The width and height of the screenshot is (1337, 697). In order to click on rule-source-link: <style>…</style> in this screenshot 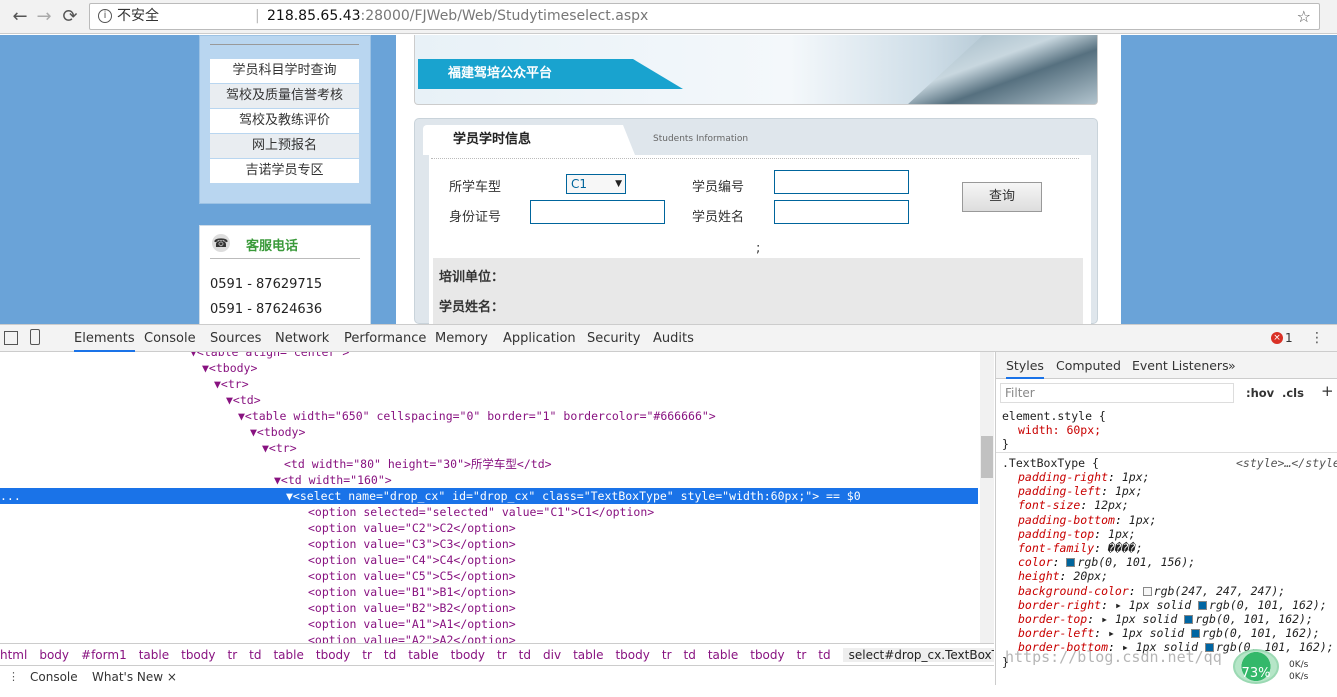, I will do `click(1286, 463)`.